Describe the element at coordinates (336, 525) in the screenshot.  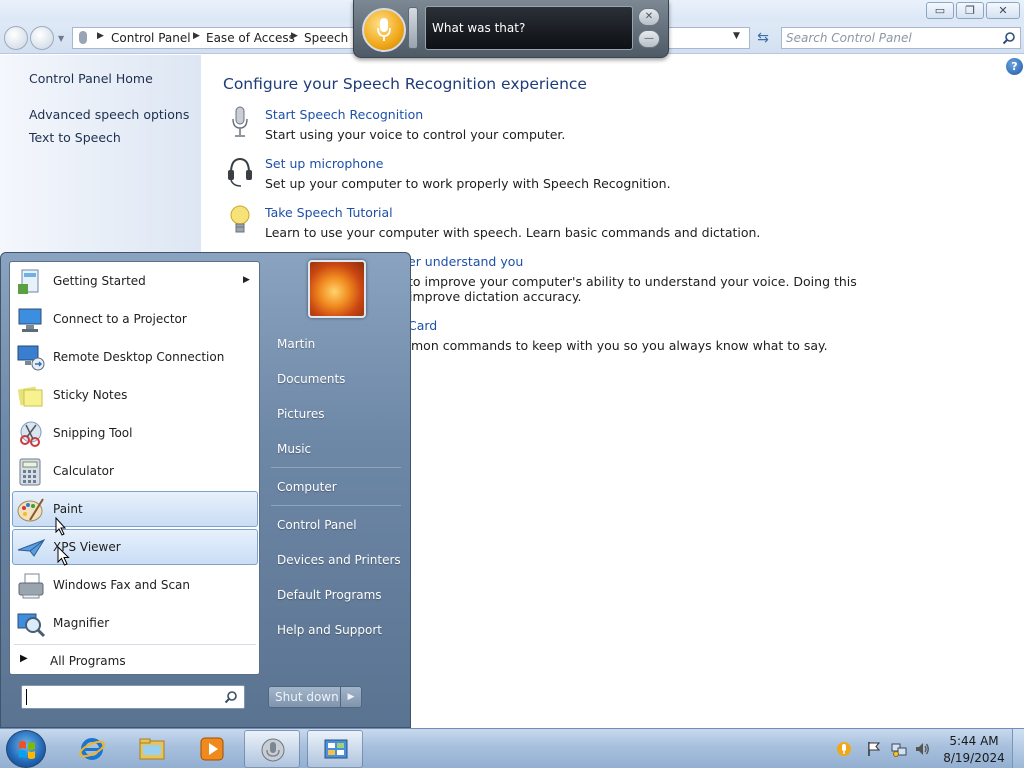
I see `start-right-control-panel: Control Panel` at that location.